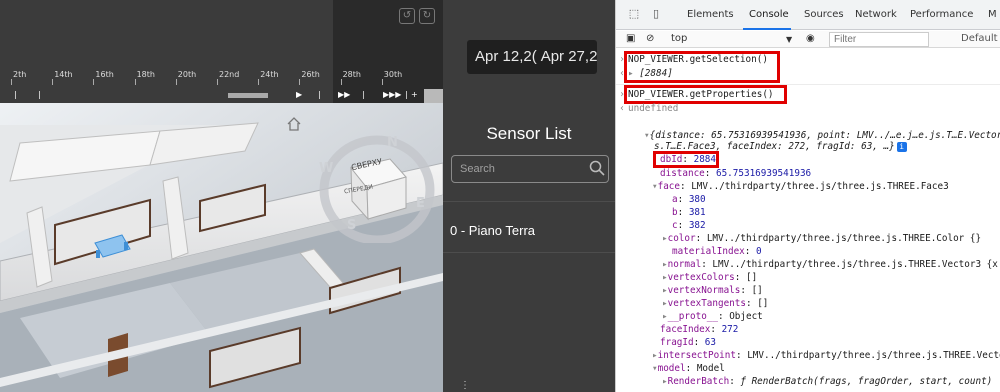 Image resolution: width=1000 pixels, height=392 pixels. Describe the element at coordinates (980, 38) in the screenshot. I see `log-levels-dropdown: Default l` at that location.